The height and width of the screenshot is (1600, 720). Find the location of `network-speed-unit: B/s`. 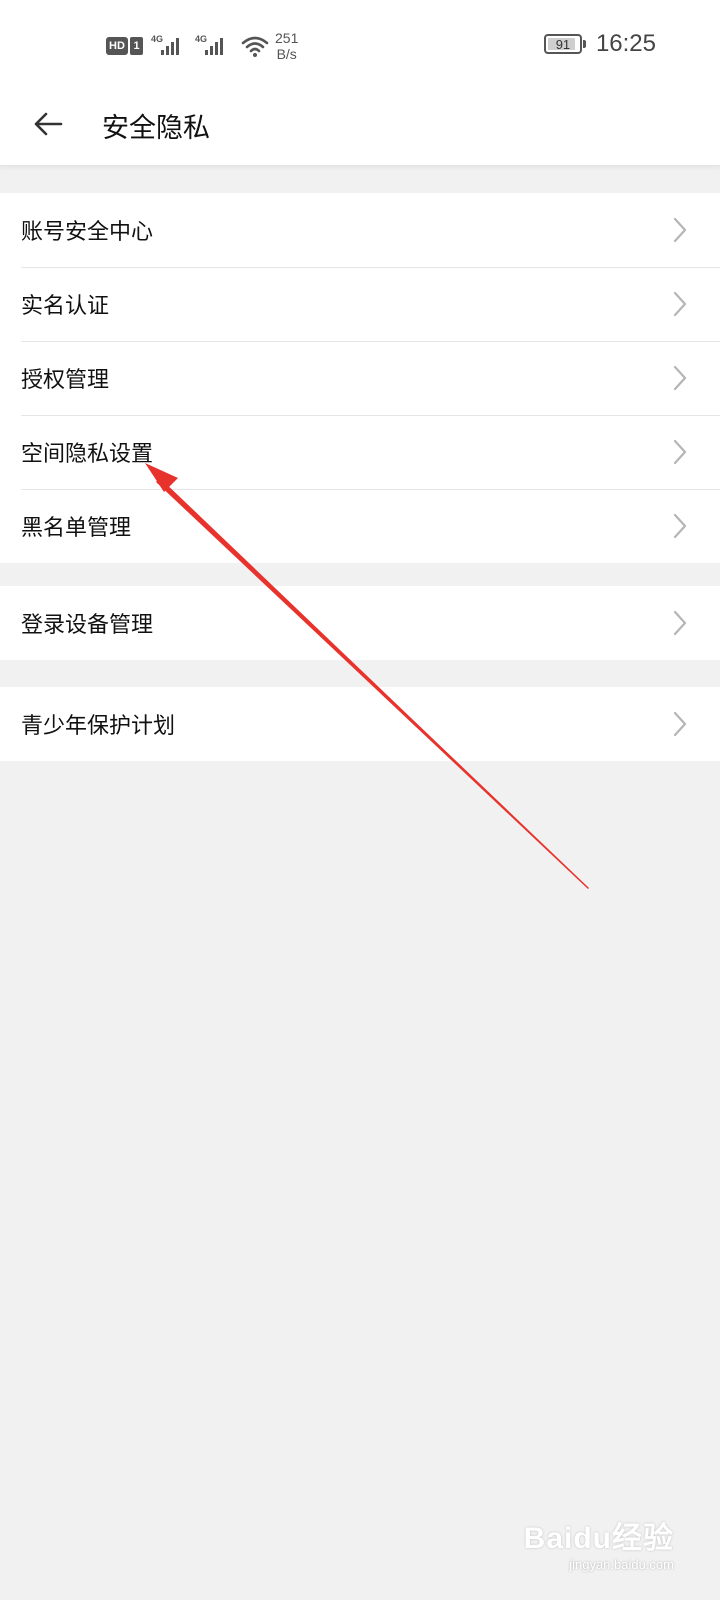

network-speed-unit: B/s is located at coordinates (286, 54).